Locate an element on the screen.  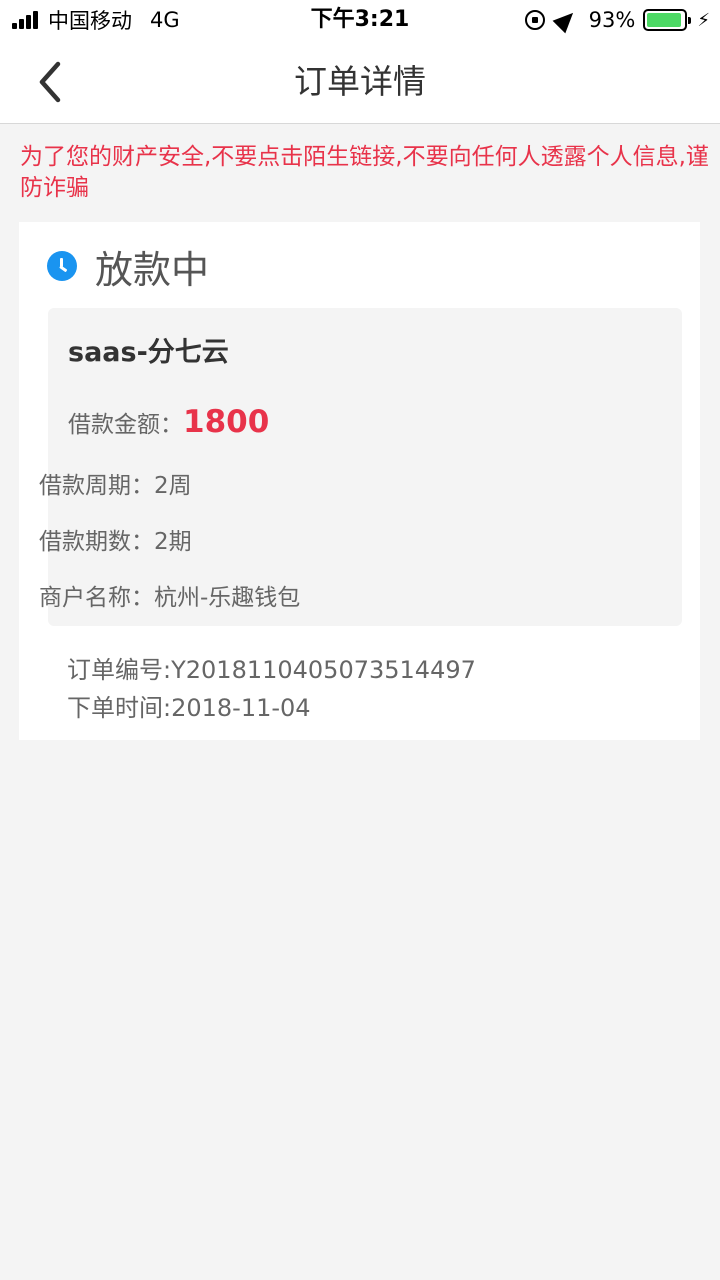
order-number-value: Y2018110405073514497 is located at coordinates (323, 670).